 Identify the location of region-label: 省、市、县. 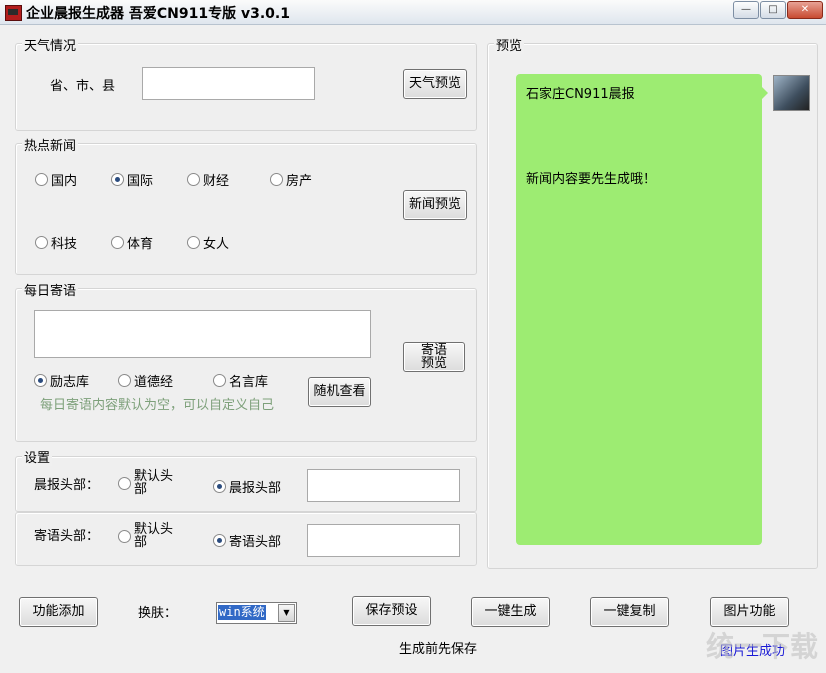
(83, 86).